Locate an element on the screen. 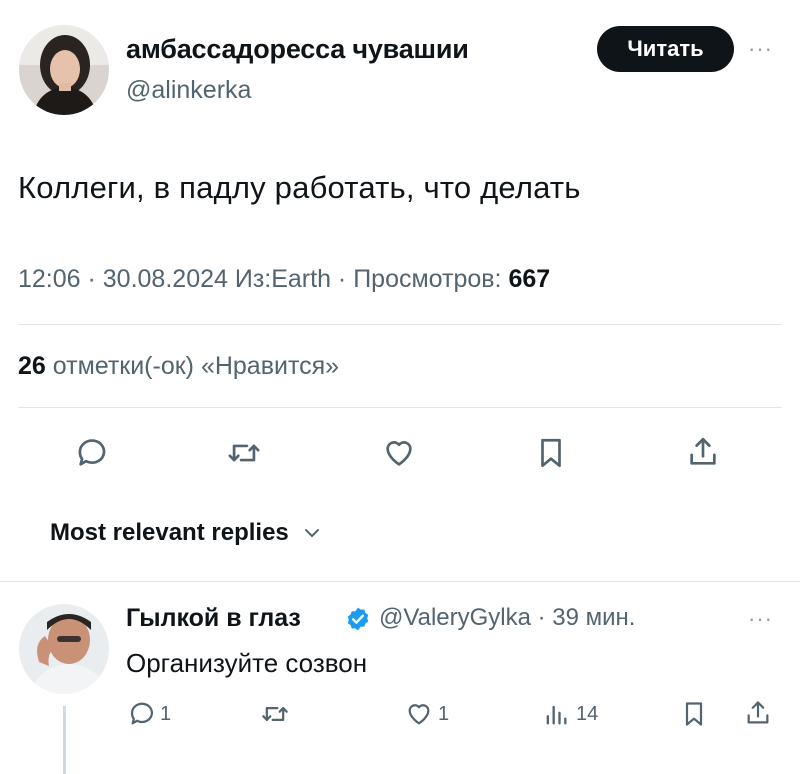 Image resolution: width=800 pixels, height=774 pixels. tweet-text: Коллеги, в падлу работать, что делать is located at coordinates (299, 187).